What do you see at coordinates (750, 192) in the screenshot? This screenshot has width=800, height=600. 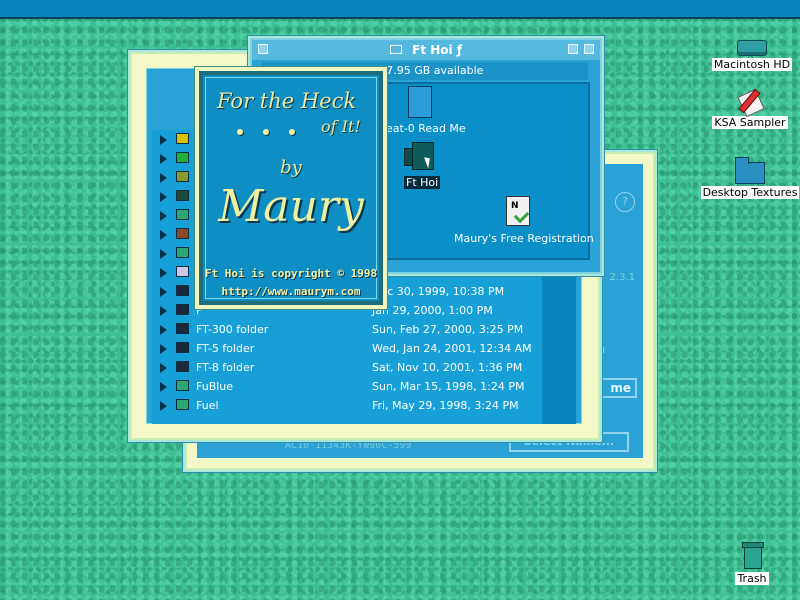 I see `desktop-item-label: Desktop Textures` at bounding box center [750, 192].